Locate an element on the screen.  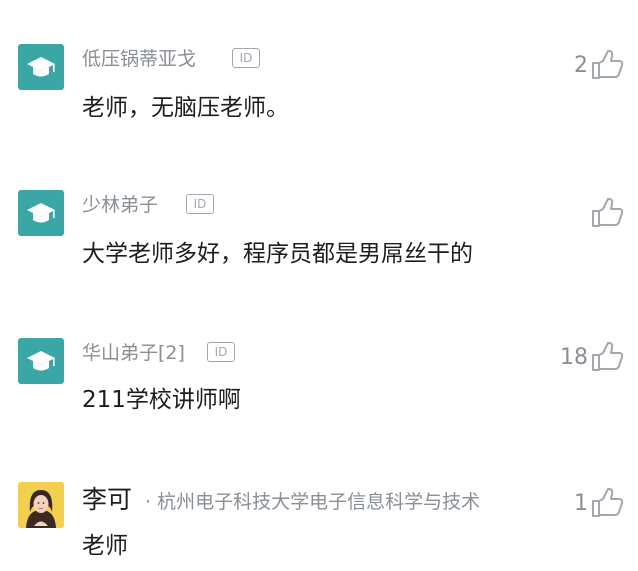
like-button: 2 is located at coordinates (599, 65).